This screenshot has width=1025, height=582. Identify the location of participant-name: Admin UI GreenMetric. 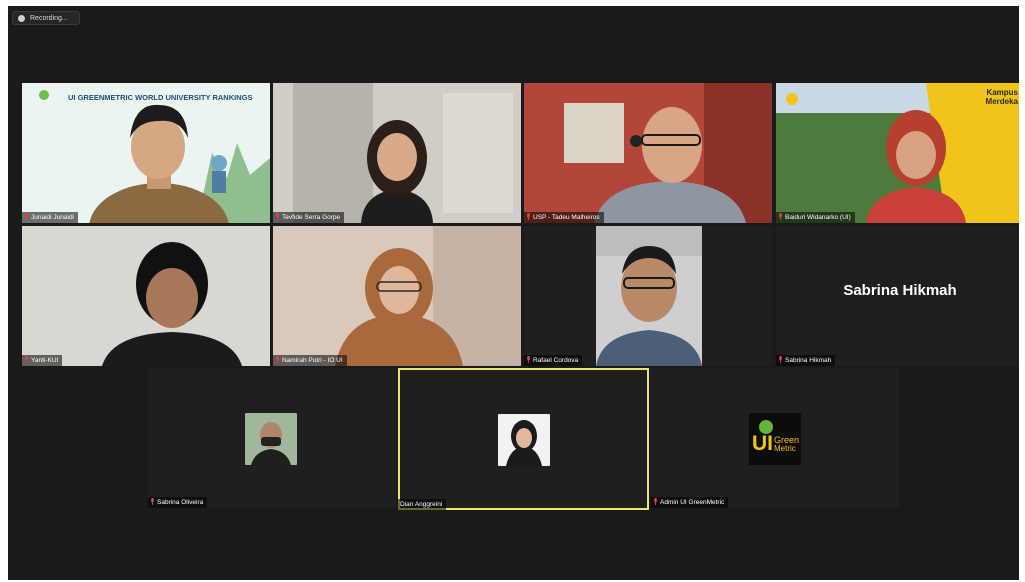
(690, 502).